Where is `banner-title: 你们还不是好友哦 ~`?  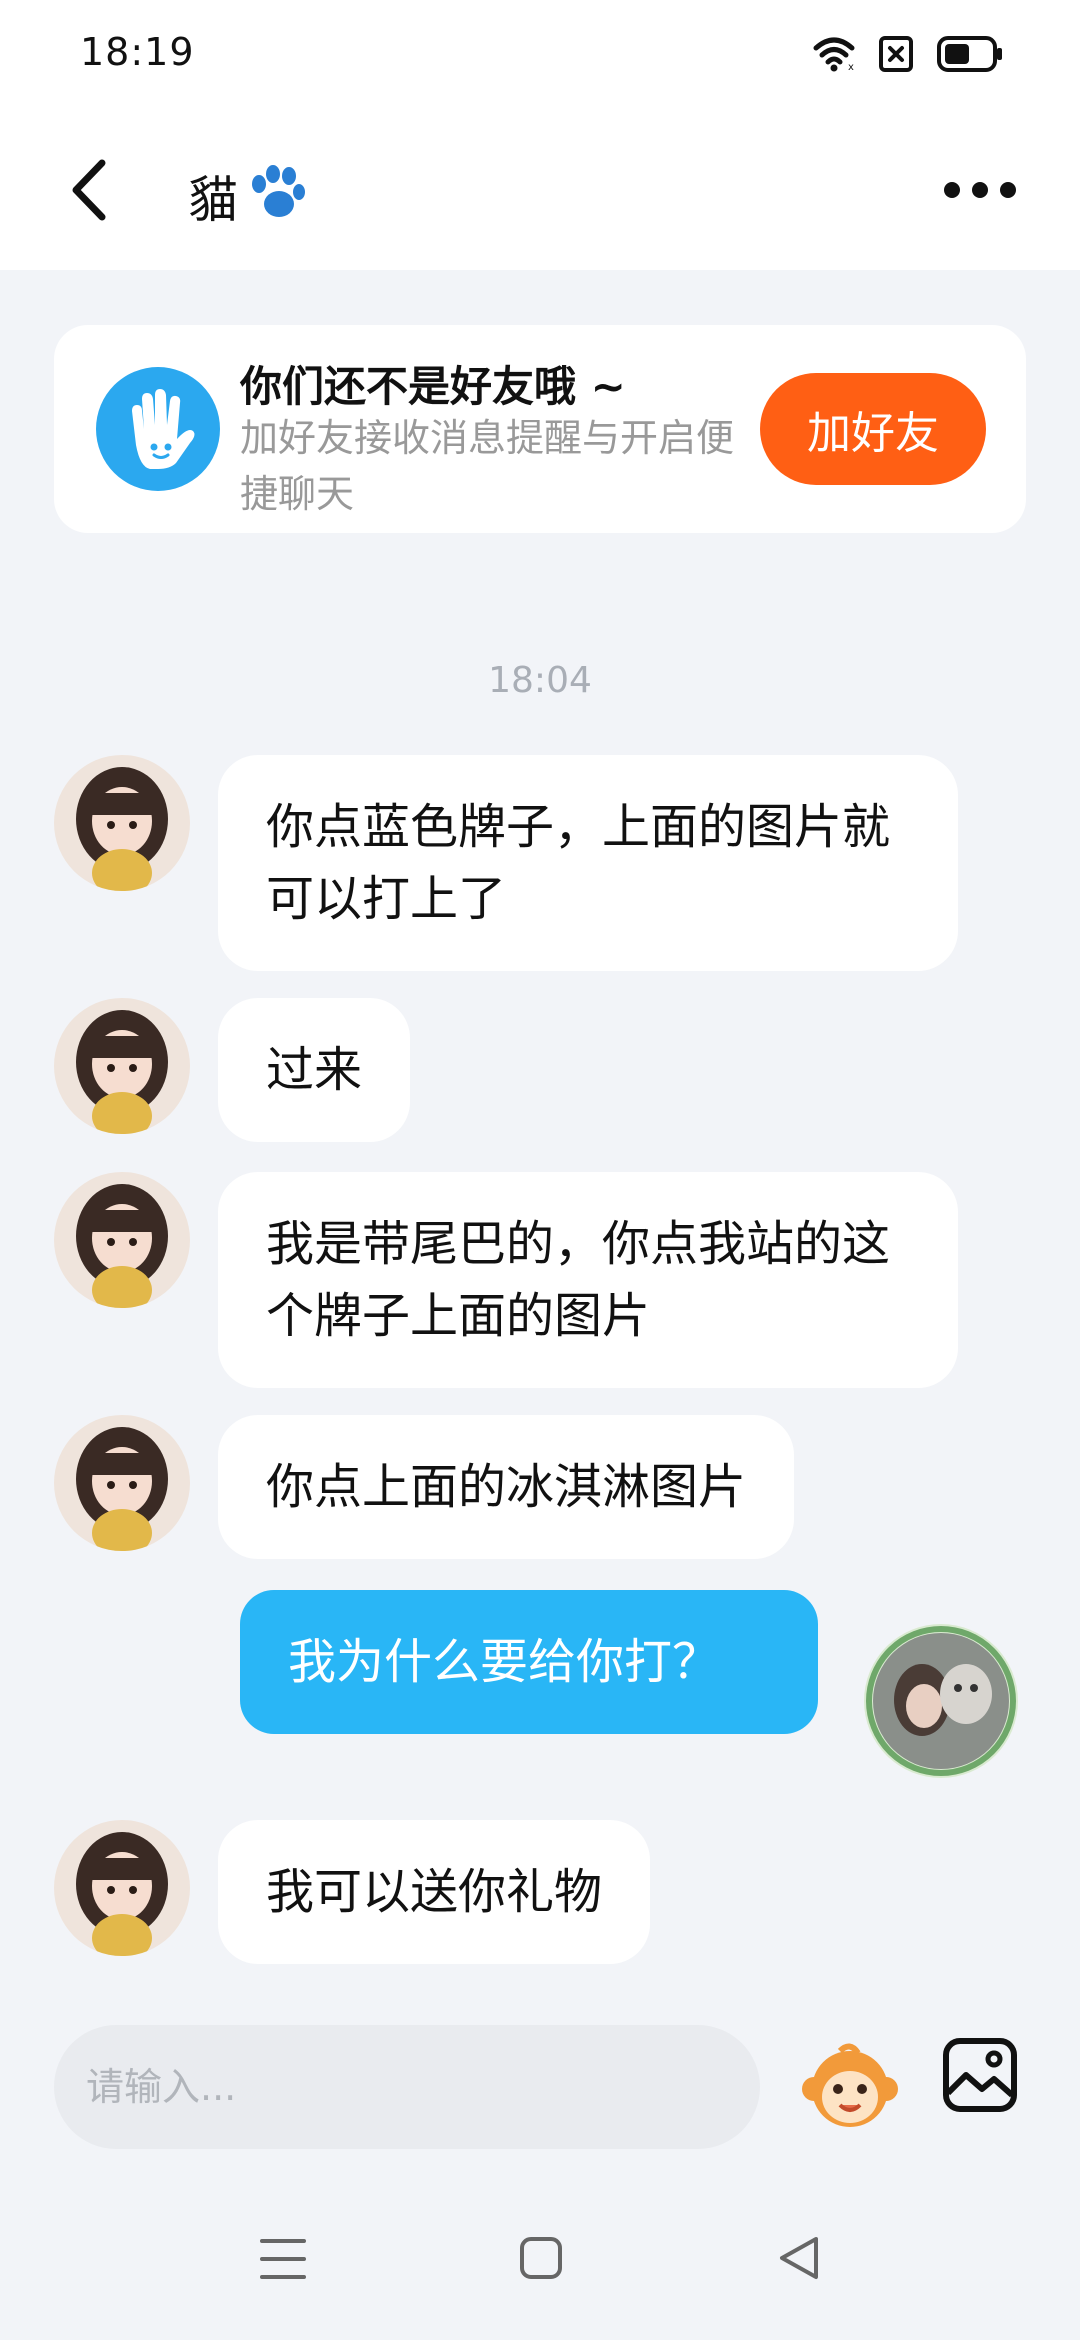 banner-title: 你们还不是好友哦 ~ is located at coordinates (433, 386).